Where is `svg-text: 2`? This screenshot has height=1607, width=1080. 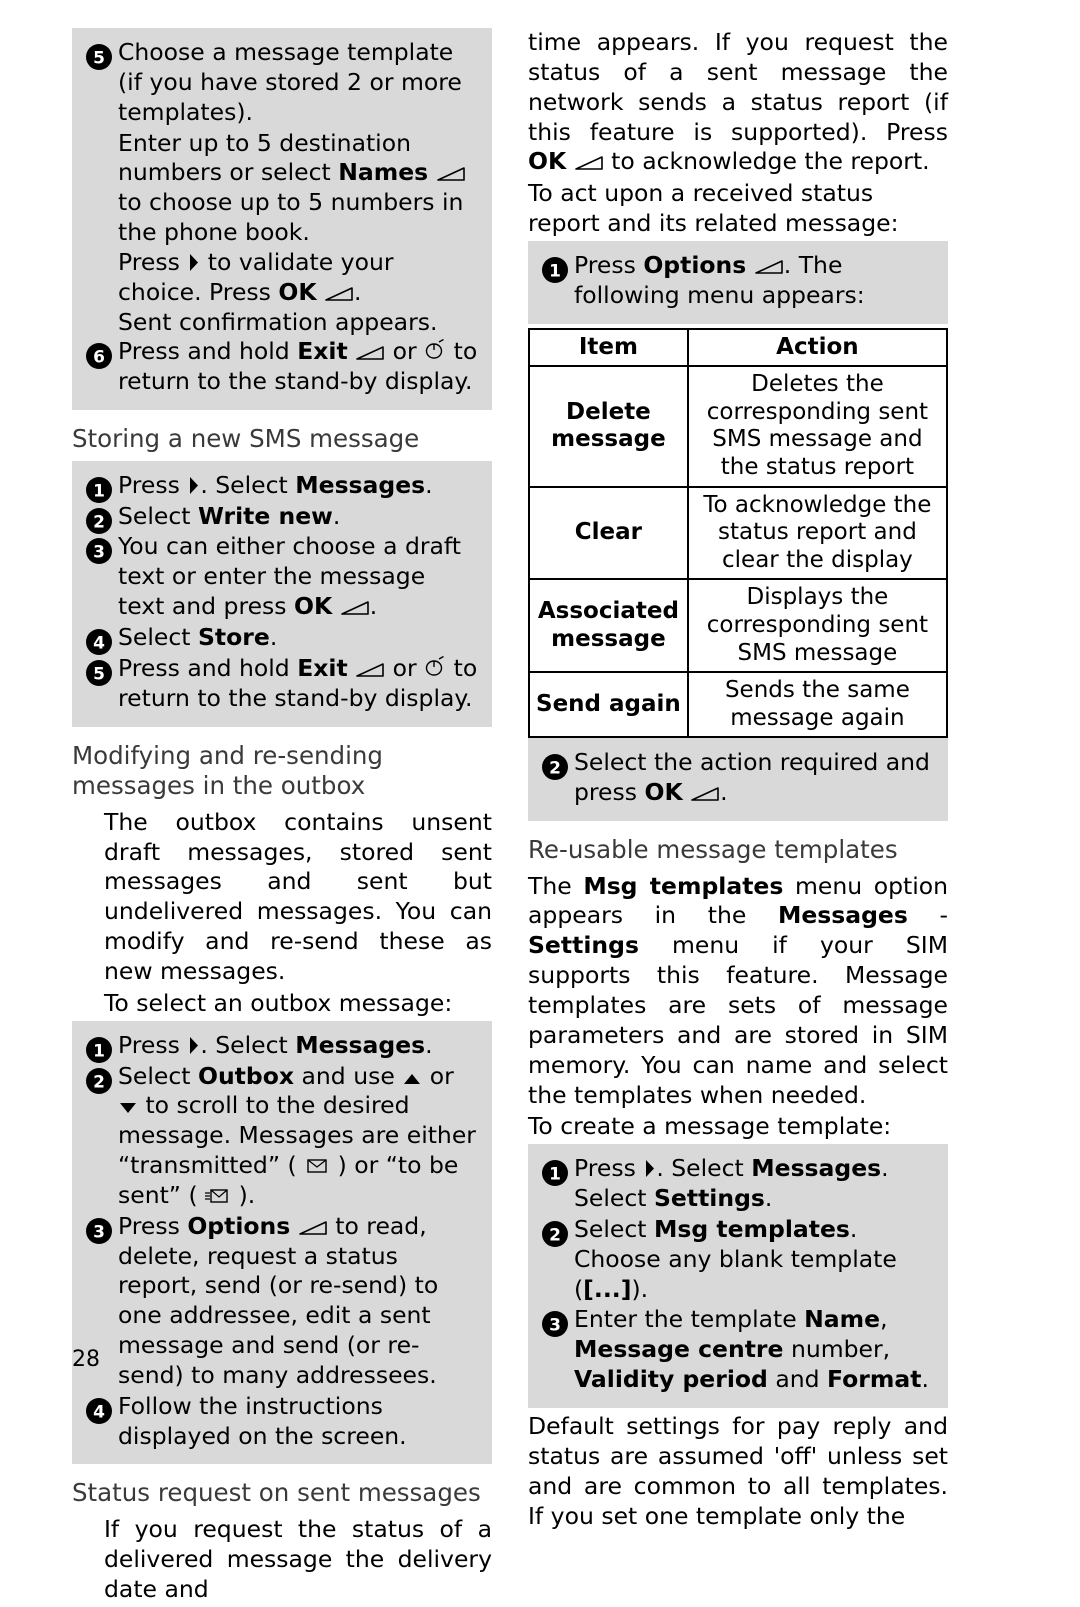 svg-text: 2 is located at coordinates (555, 769).